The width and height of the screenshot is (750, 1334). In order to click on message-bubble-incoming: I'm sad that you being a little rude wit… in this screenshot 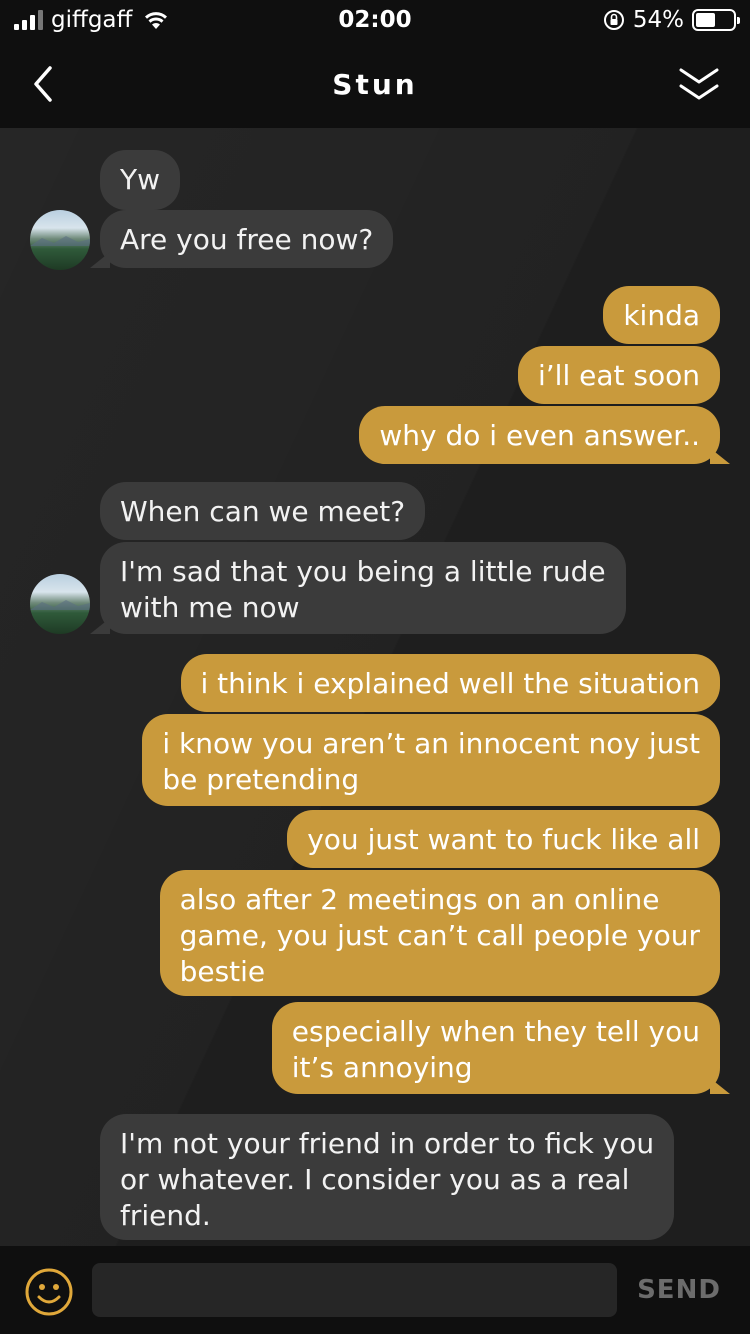, I will do `click(363, 588)`.